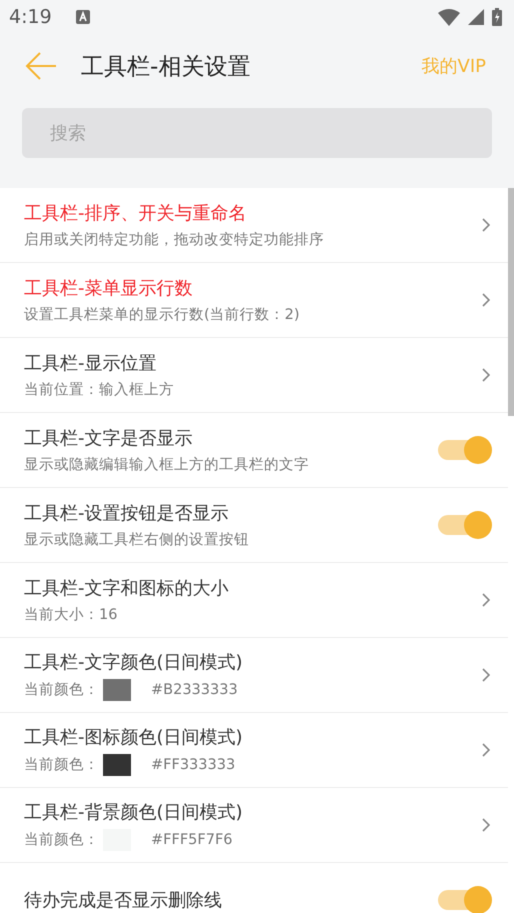  I want to click on back-arrow-icon, so click(41, 66).